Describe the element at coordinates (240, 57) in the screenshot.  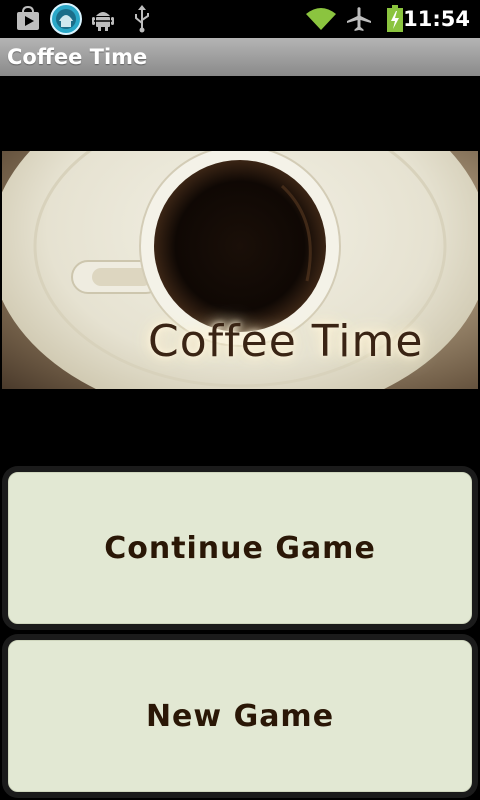
I see `app-title-bar: Coffee Time` at that location.